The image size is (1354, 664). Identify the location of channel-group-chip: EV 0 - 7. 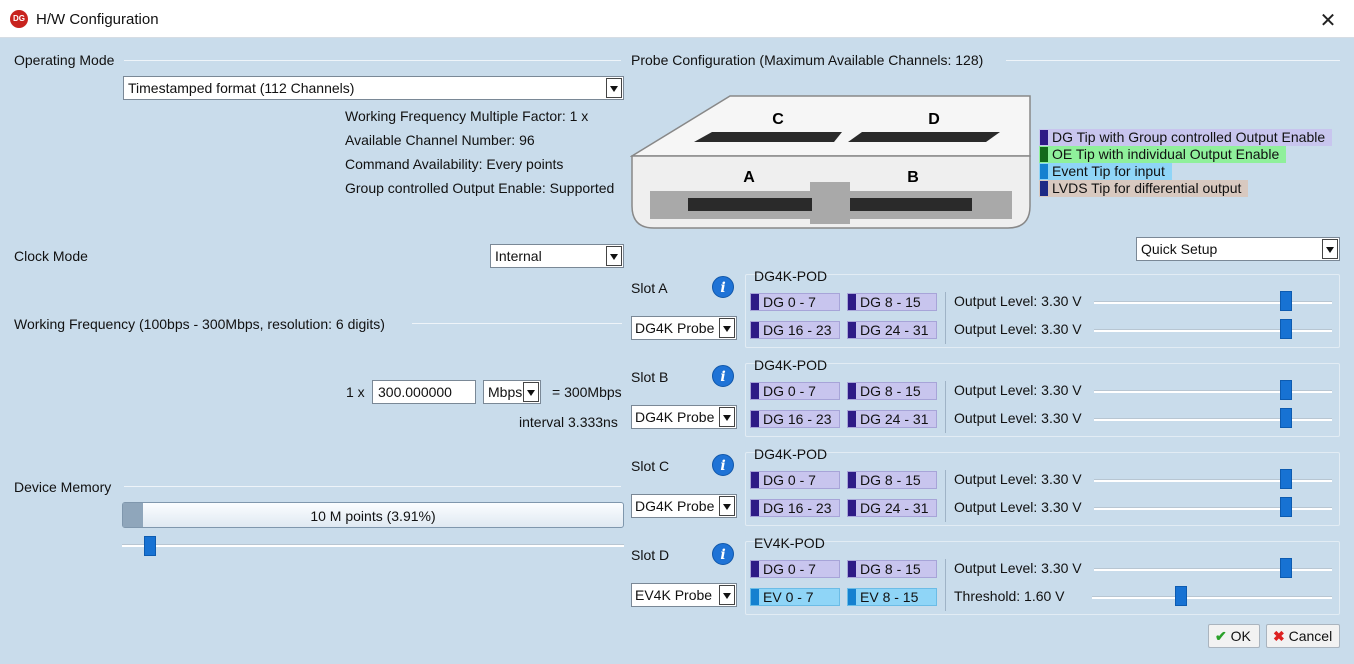
(795, 597).